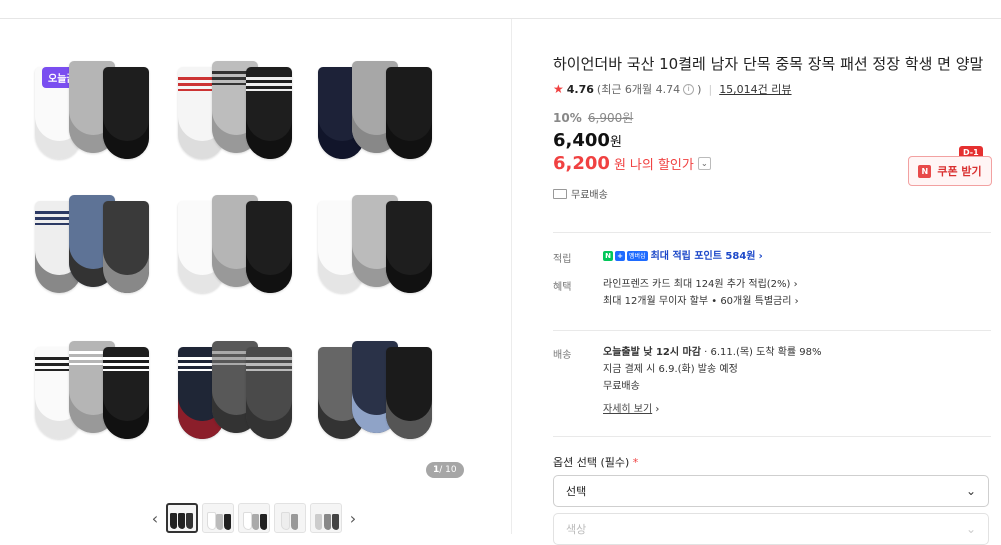 The image size is (1001, 545). I want to click on detail-link-text: 자세히 보기, so click(628, 409).